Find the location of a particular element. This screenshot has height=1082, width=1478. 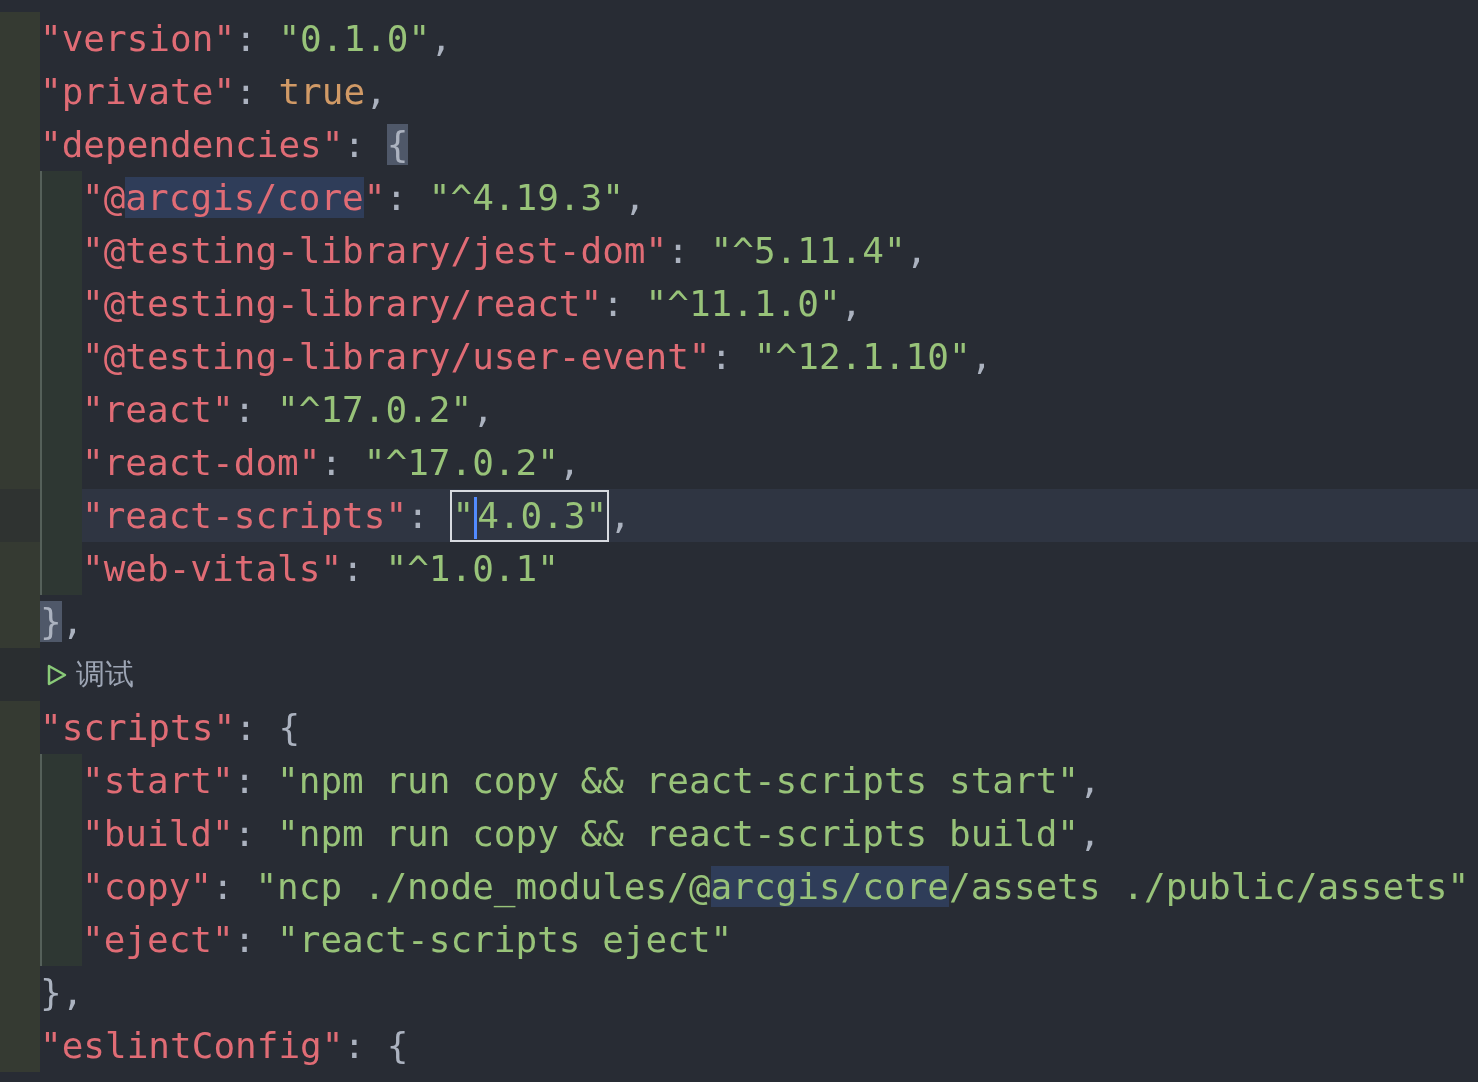

code-text: "start" is located at coordinates (158, 780).